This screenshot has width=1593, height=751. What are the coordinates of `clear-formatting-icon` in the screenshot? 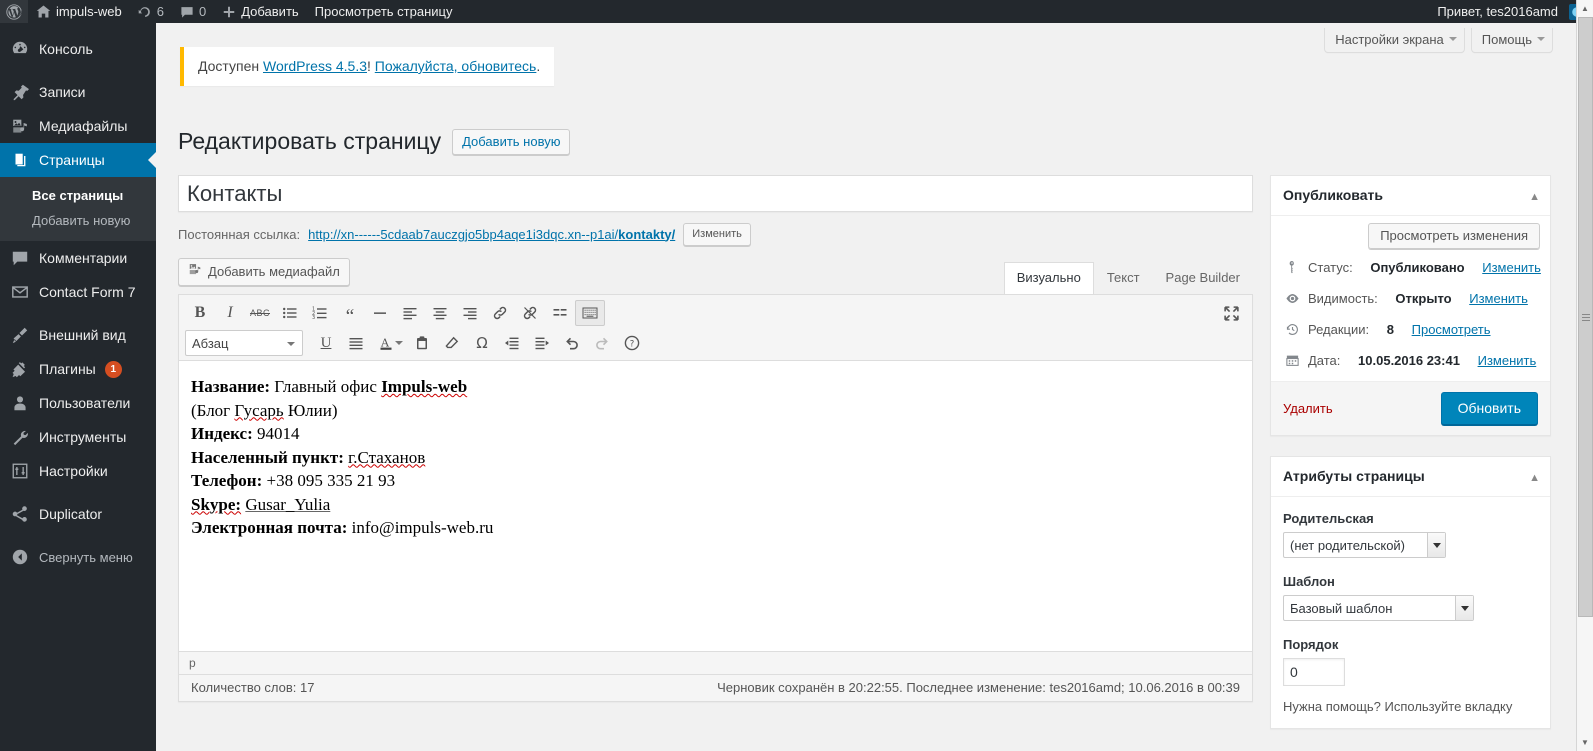 It's located at (452, 343).